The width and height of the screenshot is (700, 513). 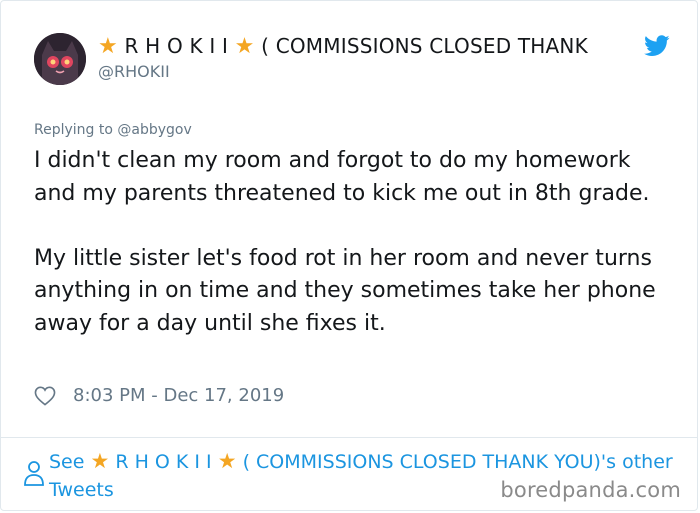 I want to click on footer-see: See, so click(x=70, y=462).